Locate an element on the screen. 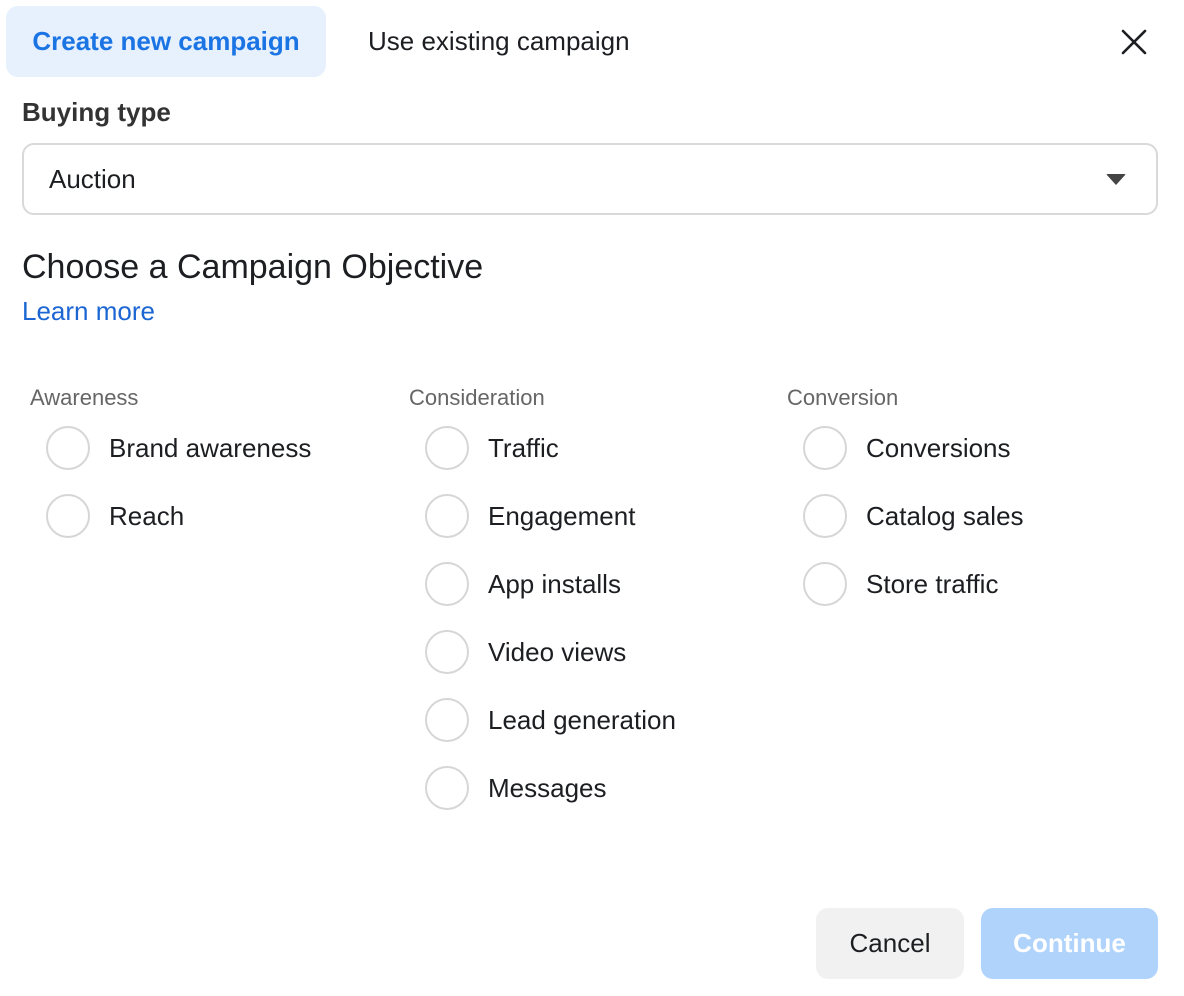 This screenshot has width=1184, height=996. caret-down-icon is located at coordinates (1116, 179).